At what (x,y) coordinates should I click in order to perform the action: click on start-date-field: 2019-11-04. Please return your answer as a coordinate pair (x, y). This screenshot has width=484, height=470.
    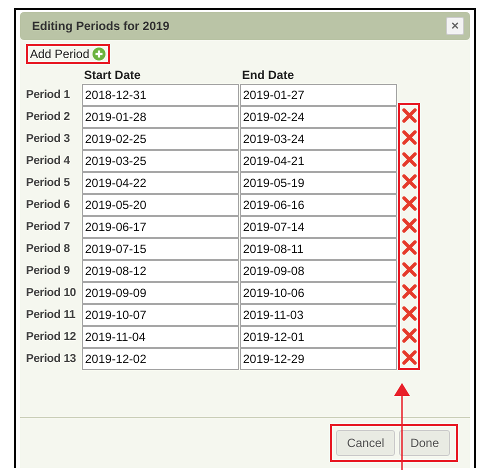
    Looking at the image, I should click on (160, 337).